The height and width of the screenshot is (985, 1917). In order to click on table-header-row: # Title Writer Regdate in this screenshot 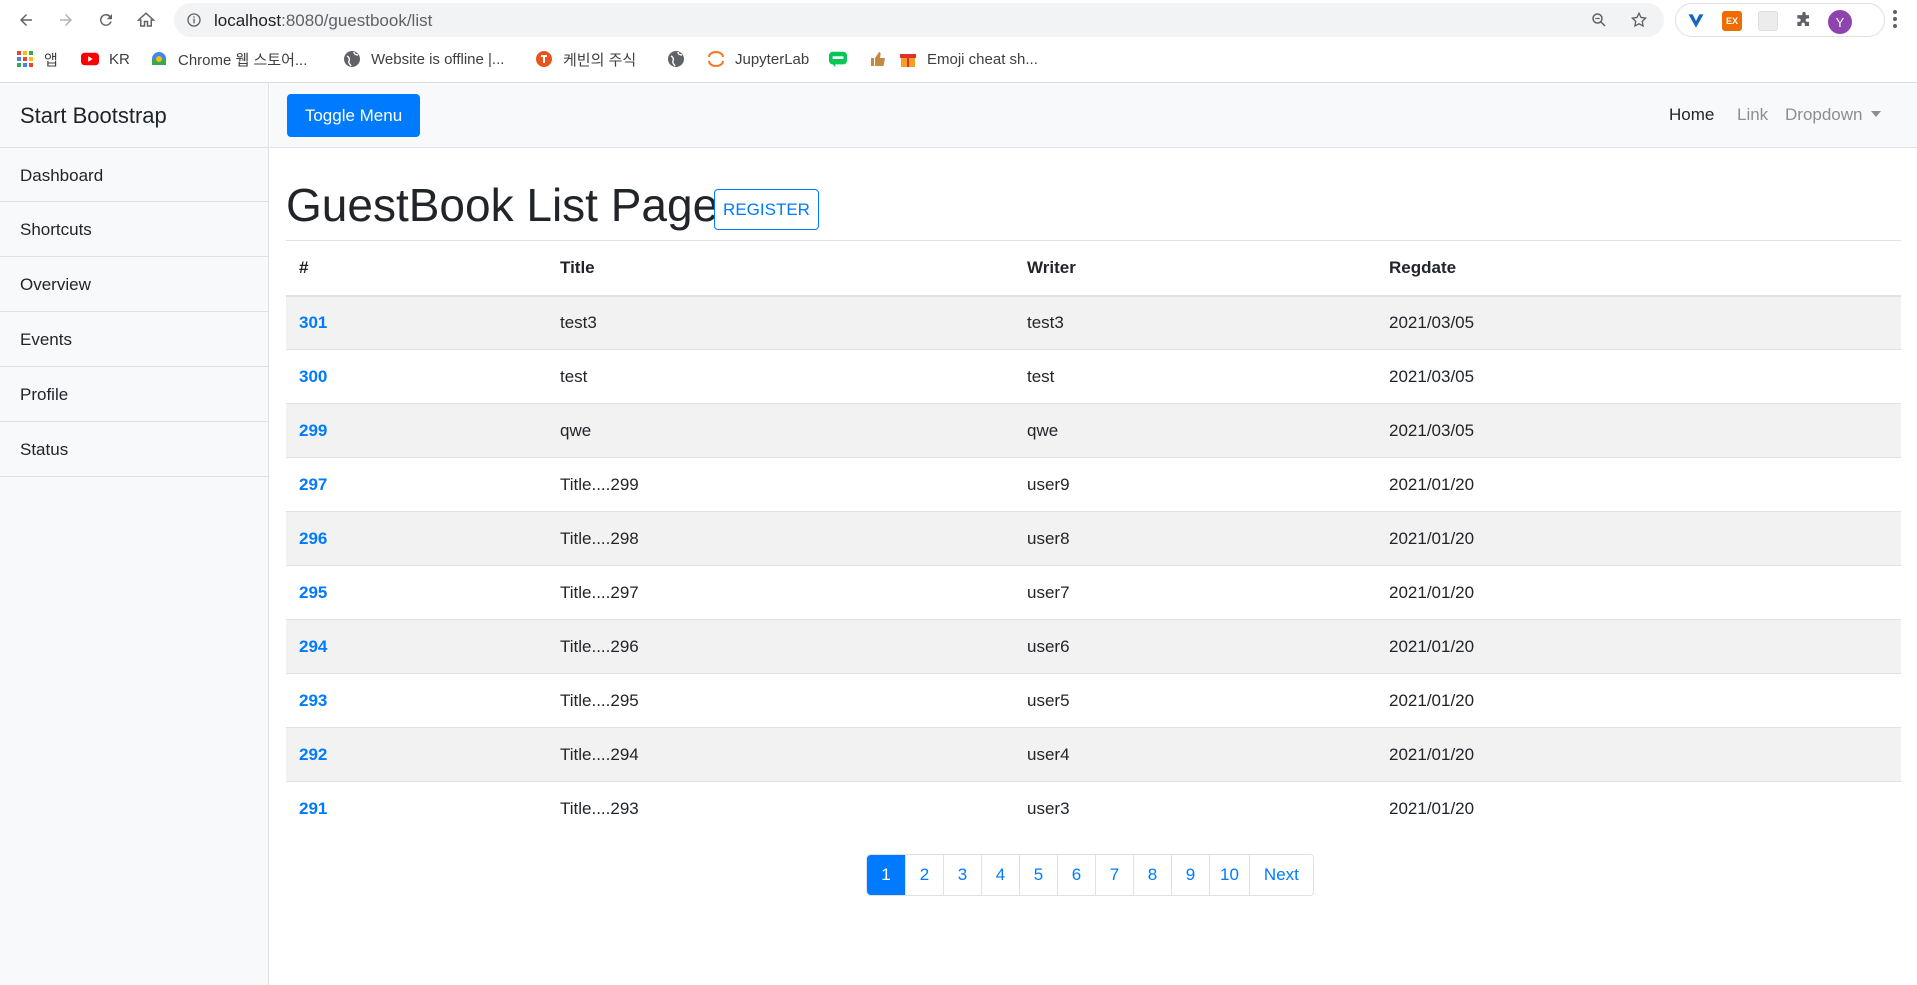, I will do `click(1093, 268)`.